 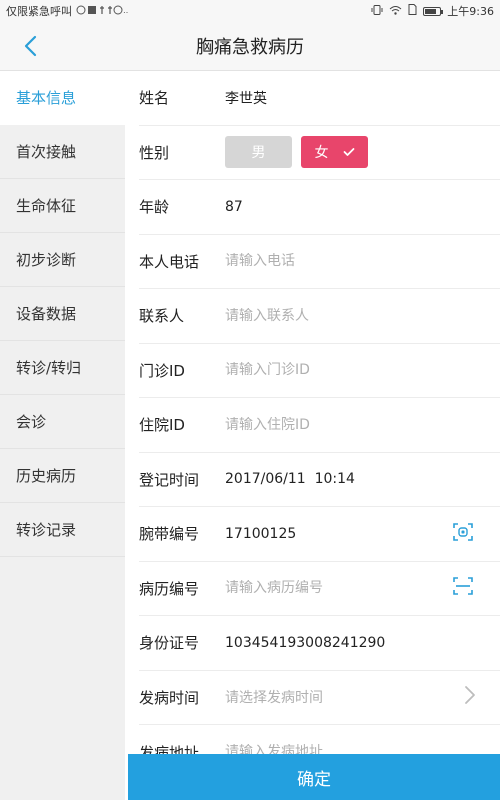 What do you see at coordinates (314, 779) in the screenshot?
I see `confirm-button-label: 确定` at bounding box center [314, 779].